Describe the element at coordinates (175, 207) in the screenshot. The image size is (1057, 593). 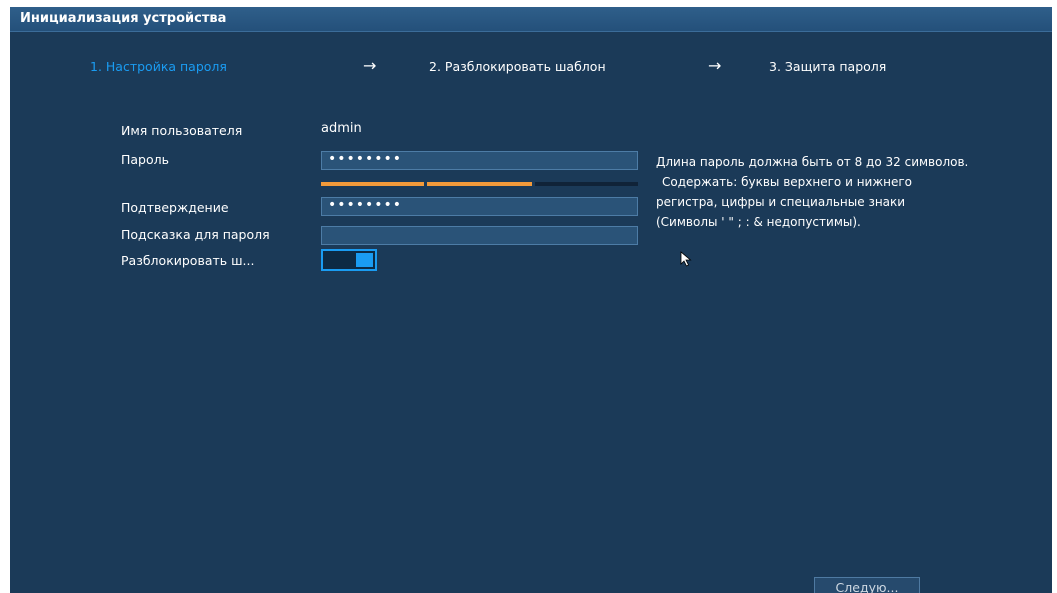
I see `confirm-label: Подтверждение` at that location.